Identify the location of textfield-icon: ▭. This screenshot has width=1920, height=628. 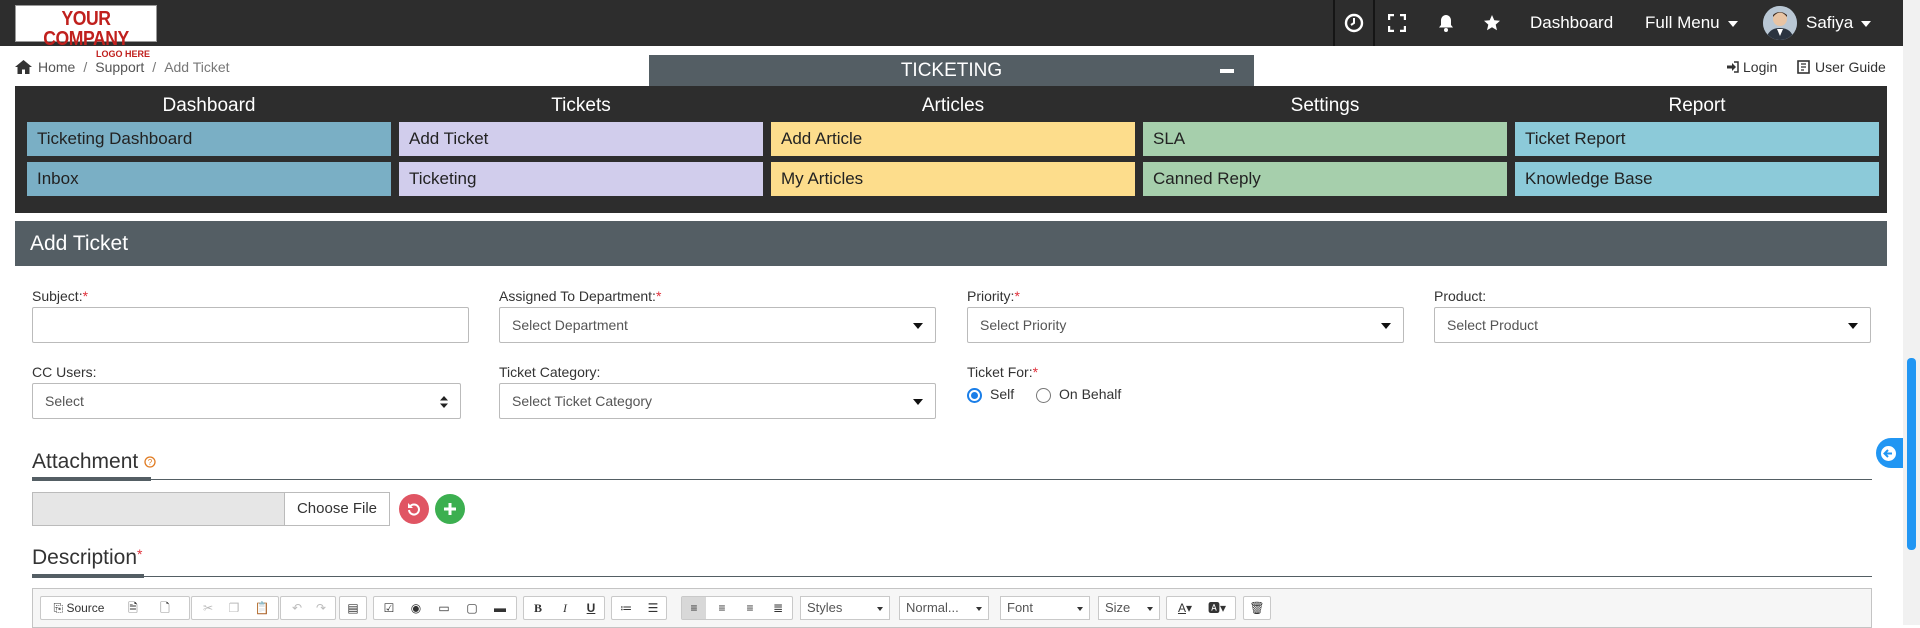
(444, 608).